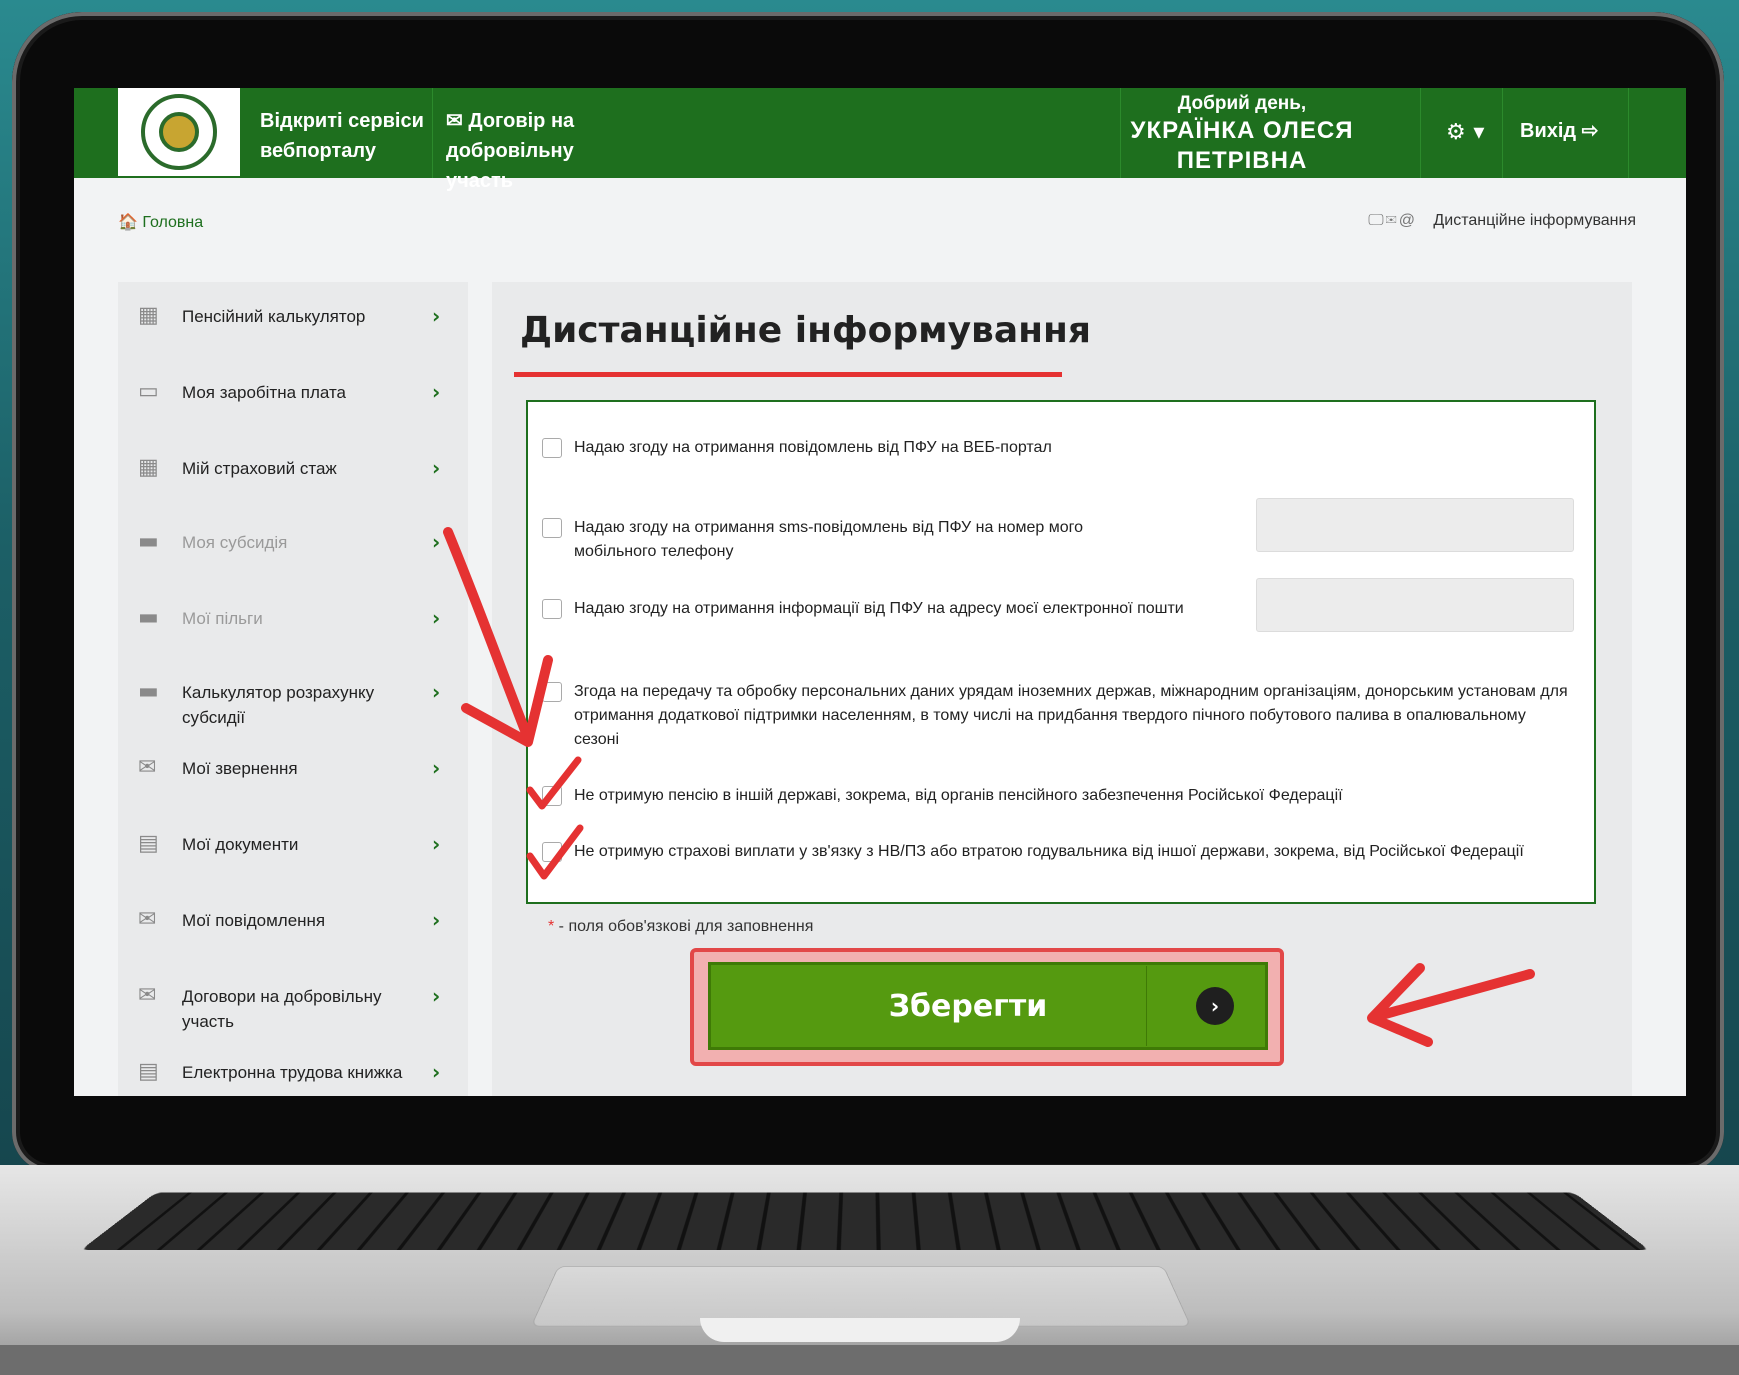 The height and width of the screenshot is (1375, 1739). I want to click on sidebar-item-label: Електронна трудова книжка, so click(292, 1072).